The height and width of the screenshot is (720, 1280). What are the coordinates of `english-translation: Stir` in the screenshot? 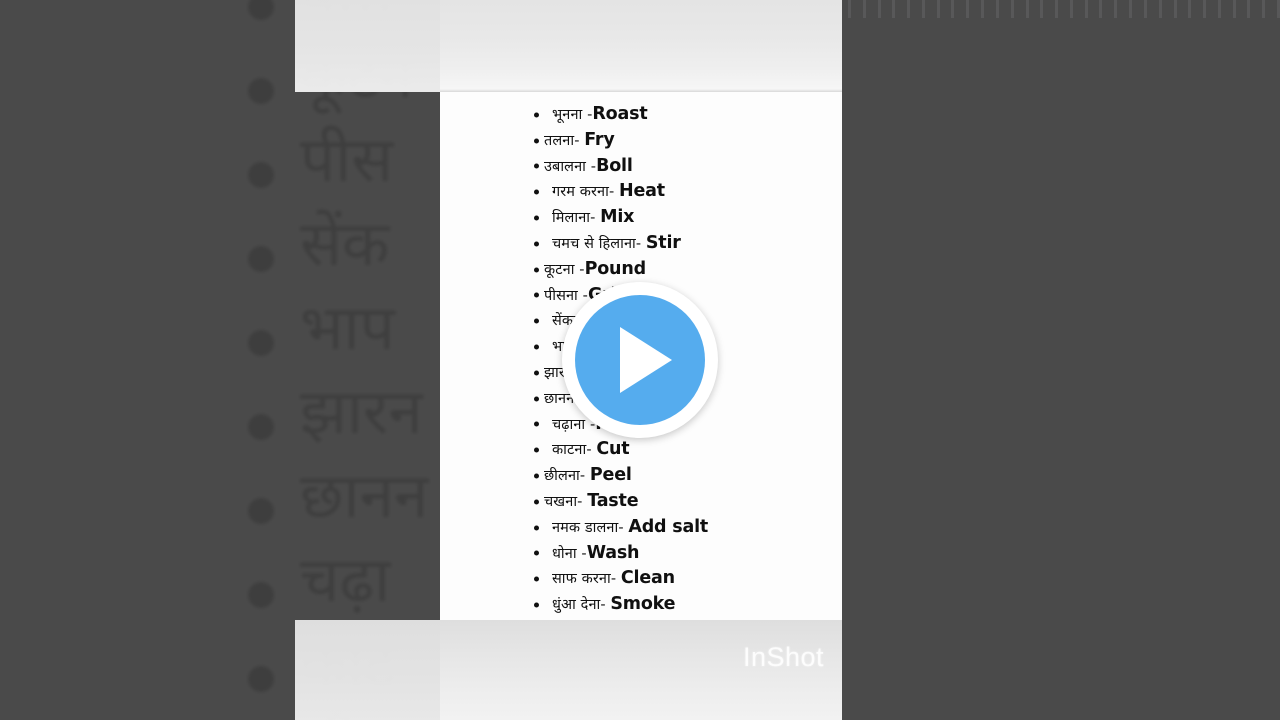 It's located at (663, 242).